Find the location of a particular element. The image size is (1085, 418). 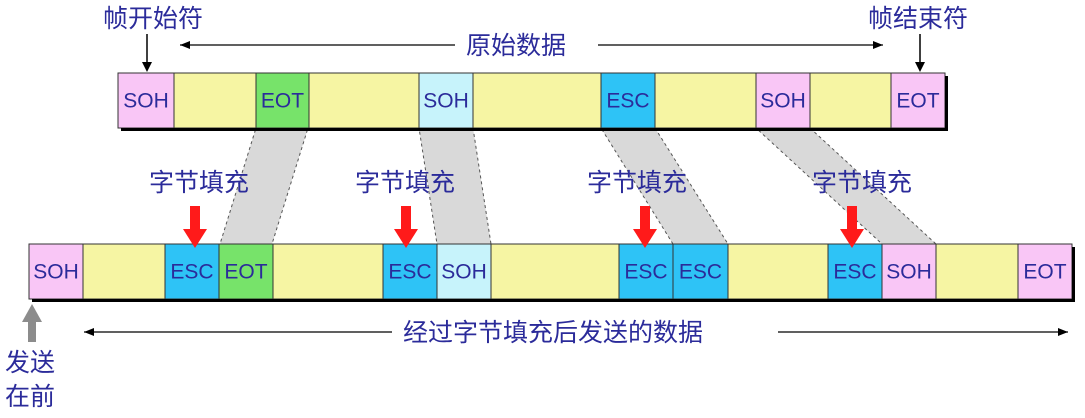

send-first-label-line1: 发送 is located at coordinates (30, 362).